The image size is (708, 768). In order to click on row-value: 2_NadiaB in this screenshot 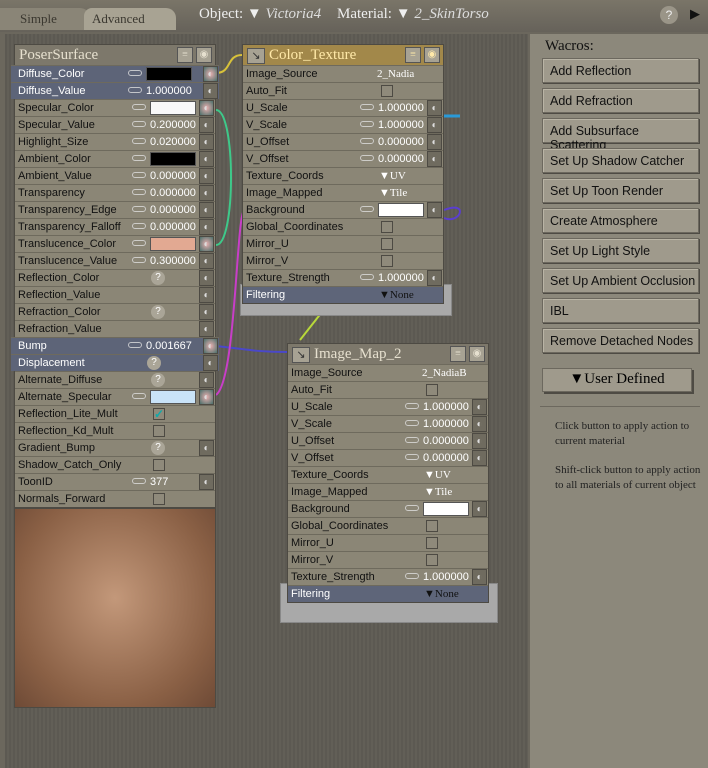, I will do `click(444, 373)`.